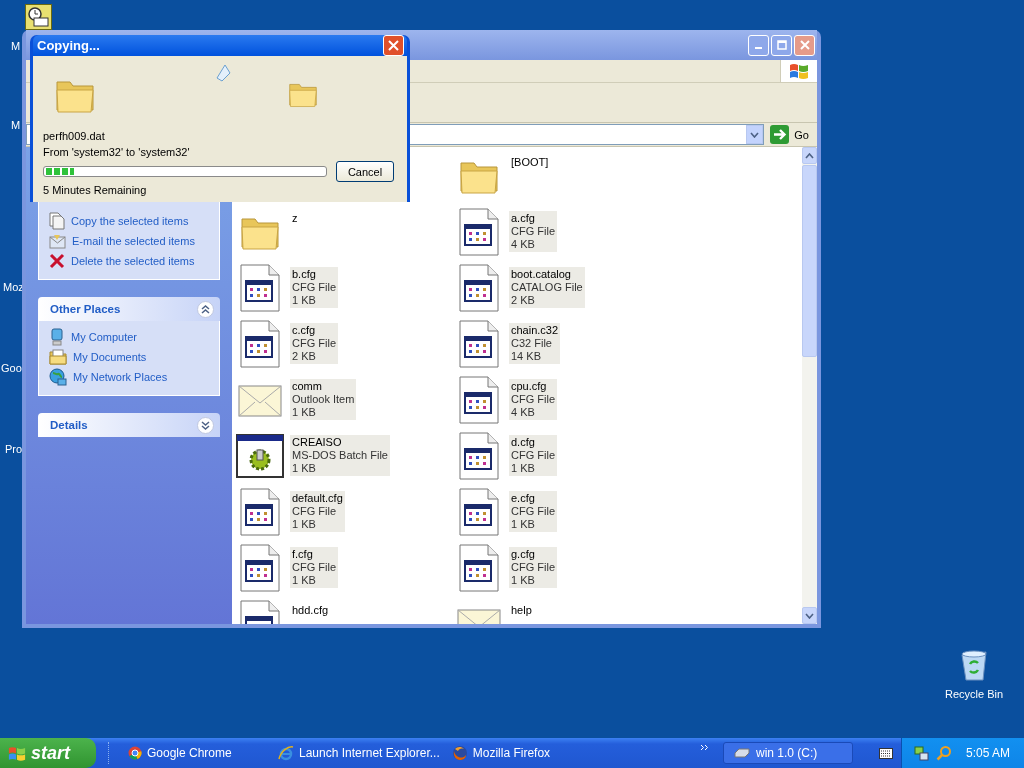 This screenshot has width=1024, height=768. I want to click on file-tile: chain.c32 C32 File 14 KB, so click(564, 347).